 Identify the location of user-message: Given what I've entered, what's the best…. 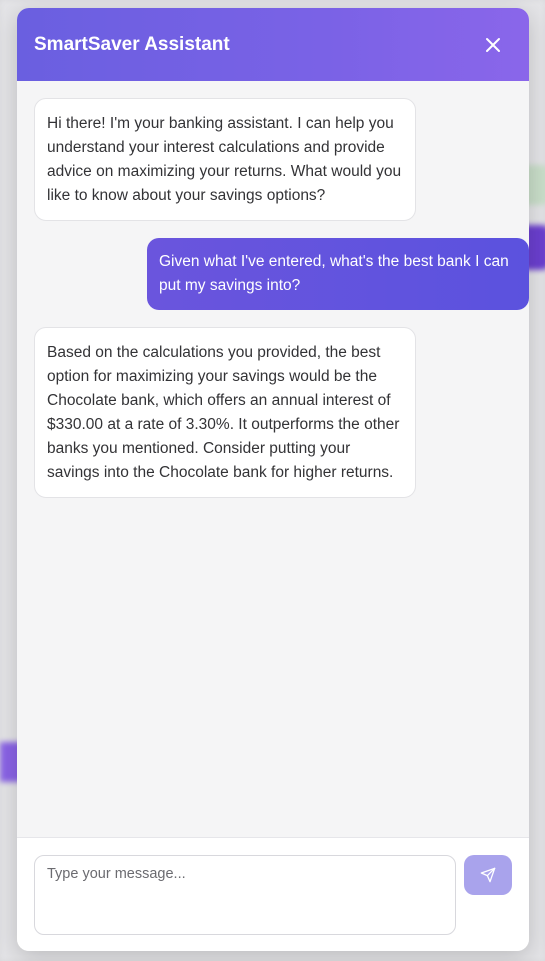
(338, 274).